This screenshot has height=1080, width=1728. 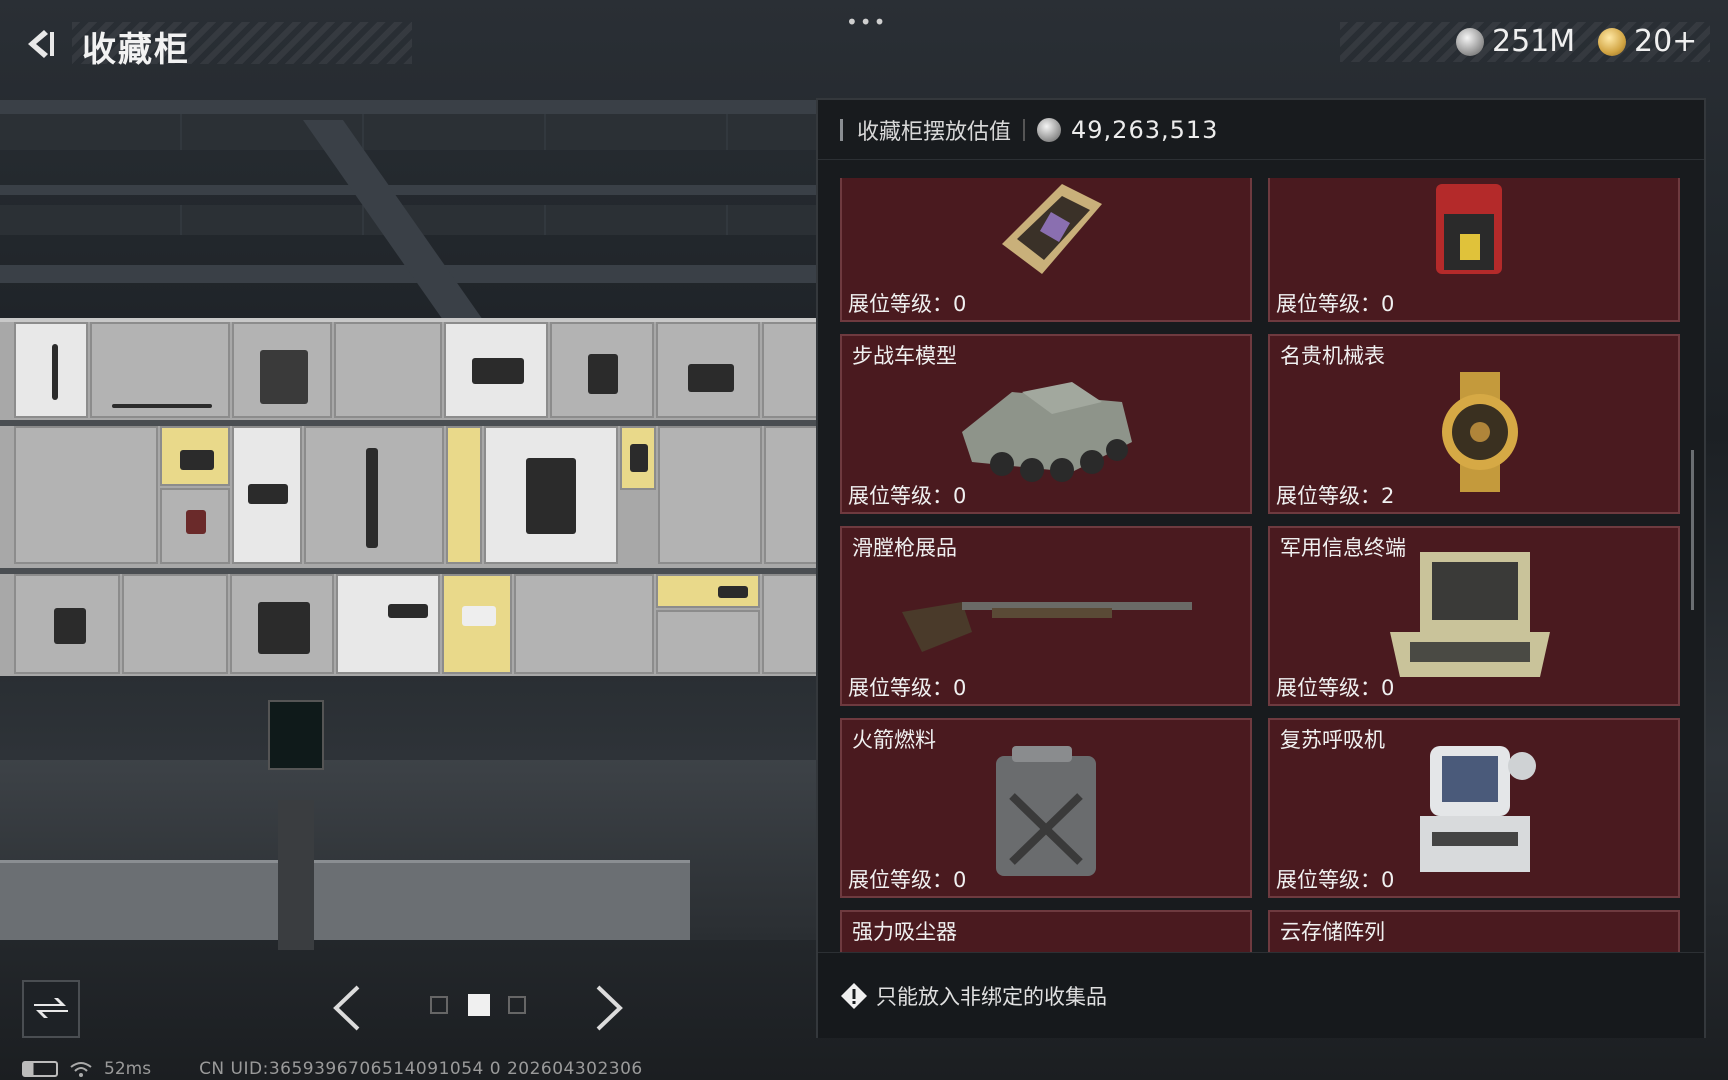 I want to click on top-bar: 收藏柜 ••• 251M 20+, so click(x=864, y=45).